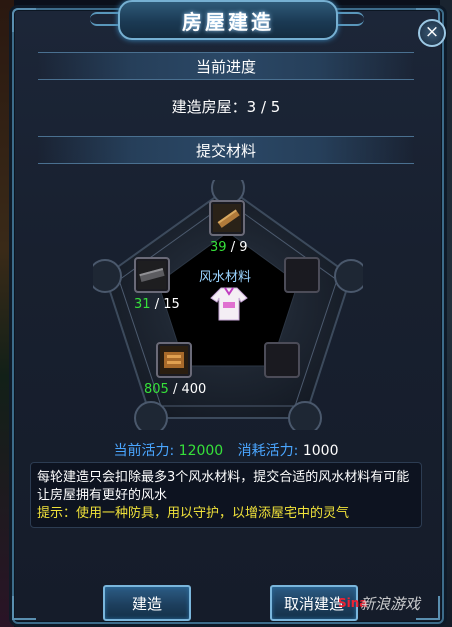  I want to click on slot-lower-left-count: 805 / 400, so click(175, 389).